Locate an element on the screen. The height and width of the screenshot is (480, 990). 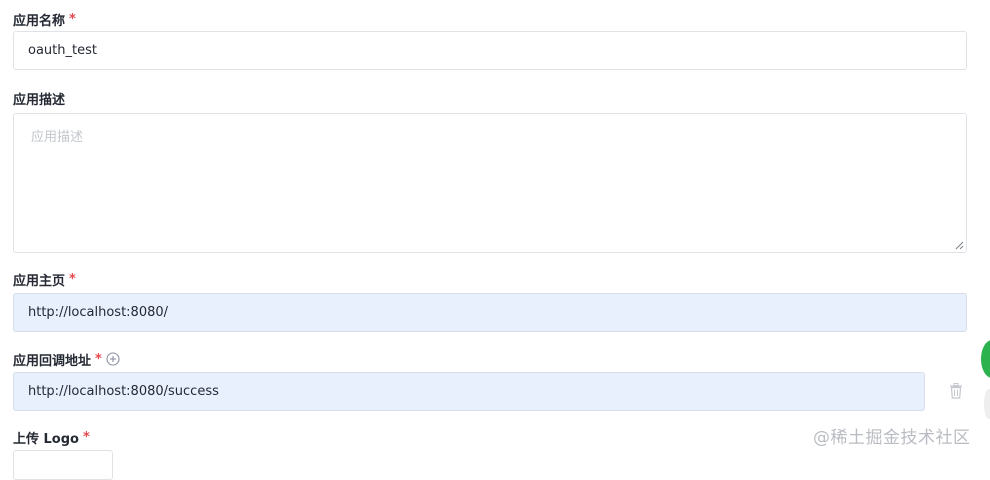
app-home-label: 应用主页 * is located at coordinates (44, 279).